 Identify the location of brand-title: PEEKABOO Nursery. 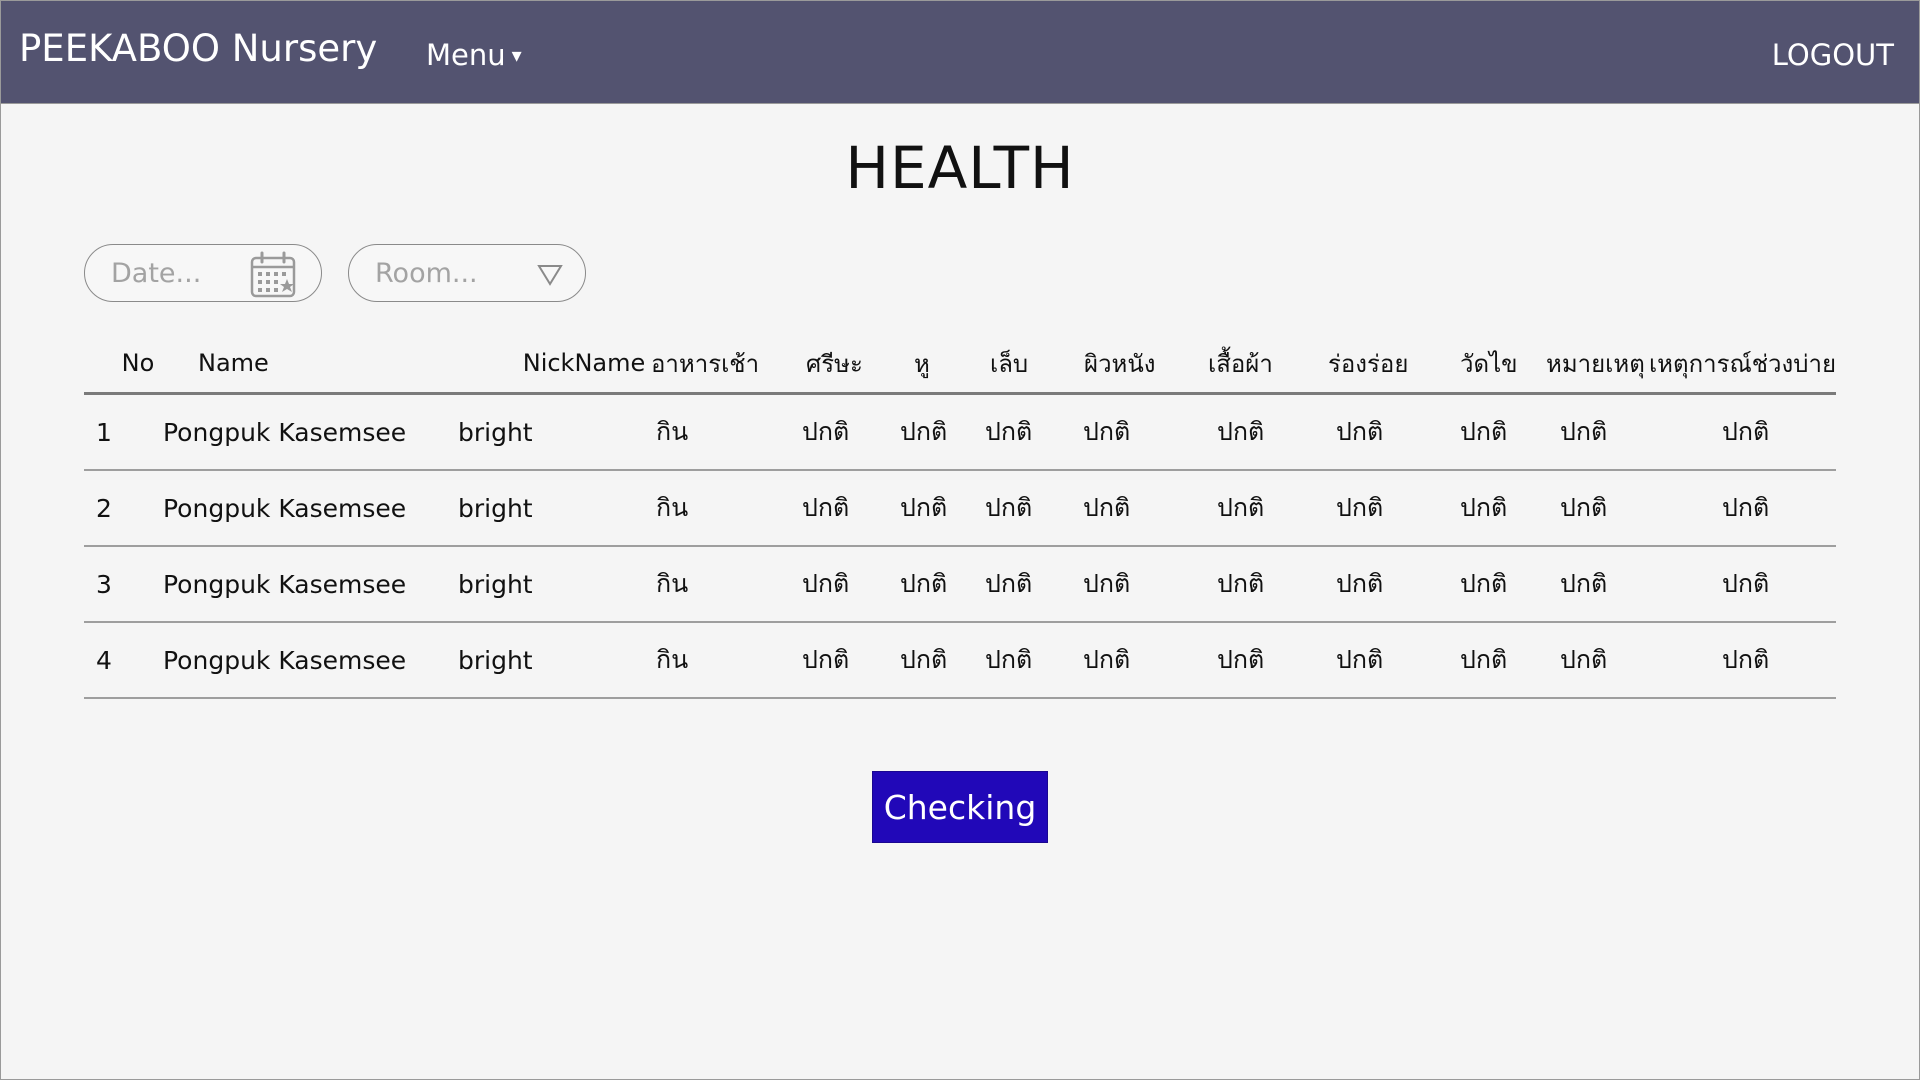
(198, 48).